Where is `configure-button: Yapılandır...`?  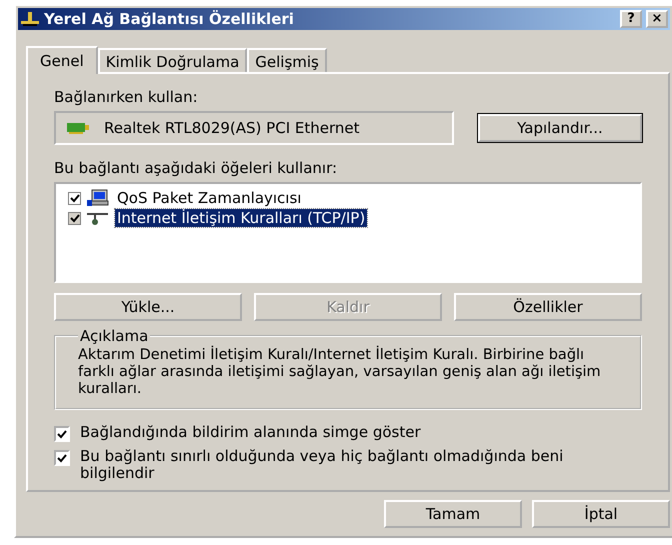
configure-button: Yapılandır... is located at coordinates (560, 128).